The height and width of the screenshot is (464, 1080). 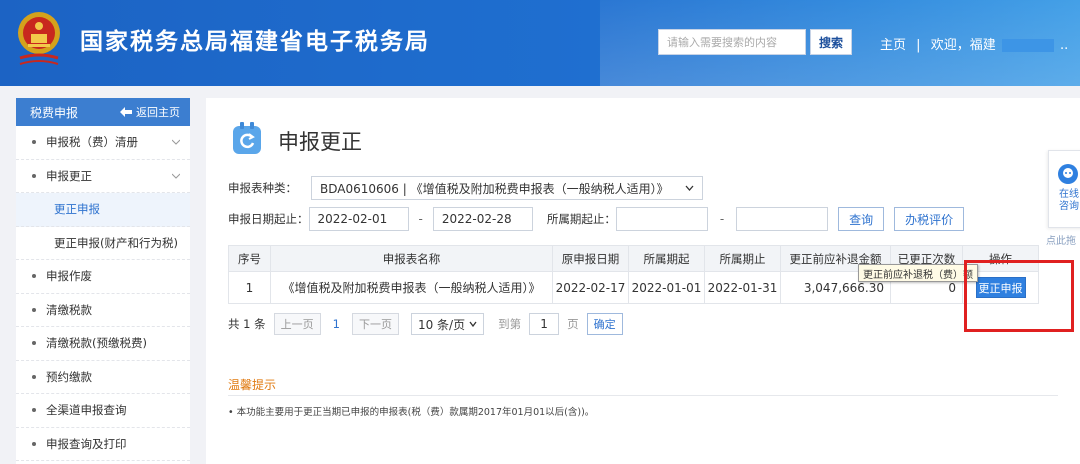 I want to click on col-header-period-start: 所属期起, so click(x=666, y=258).